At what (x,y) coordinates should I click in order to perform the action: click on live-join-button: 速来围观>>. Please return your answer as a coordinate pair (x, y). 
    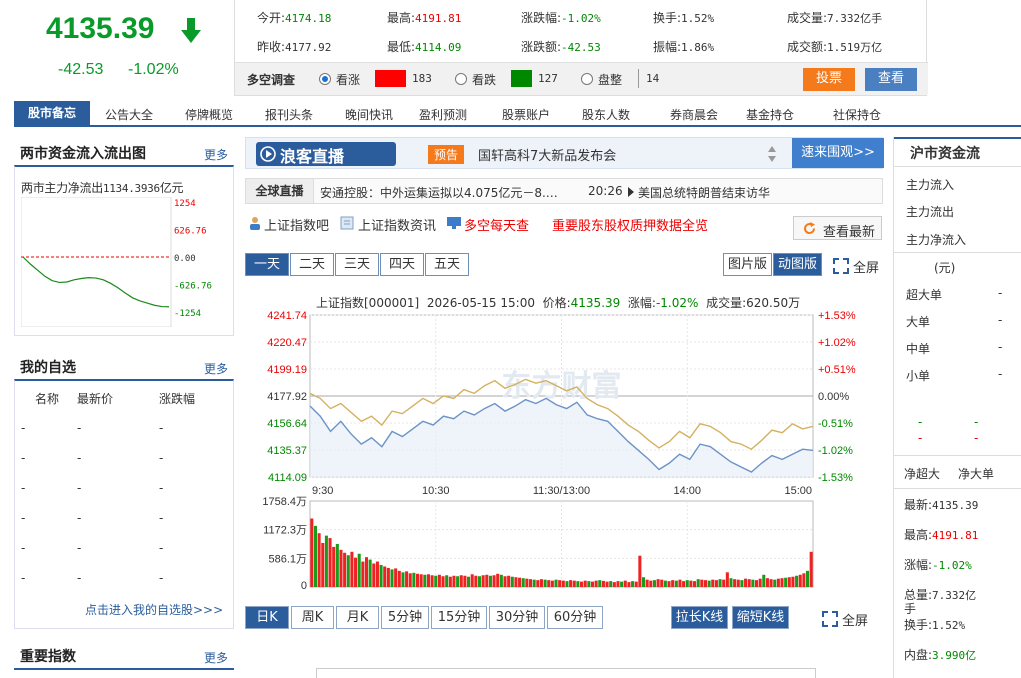
    Looking at the image, I should click on (838, 153).